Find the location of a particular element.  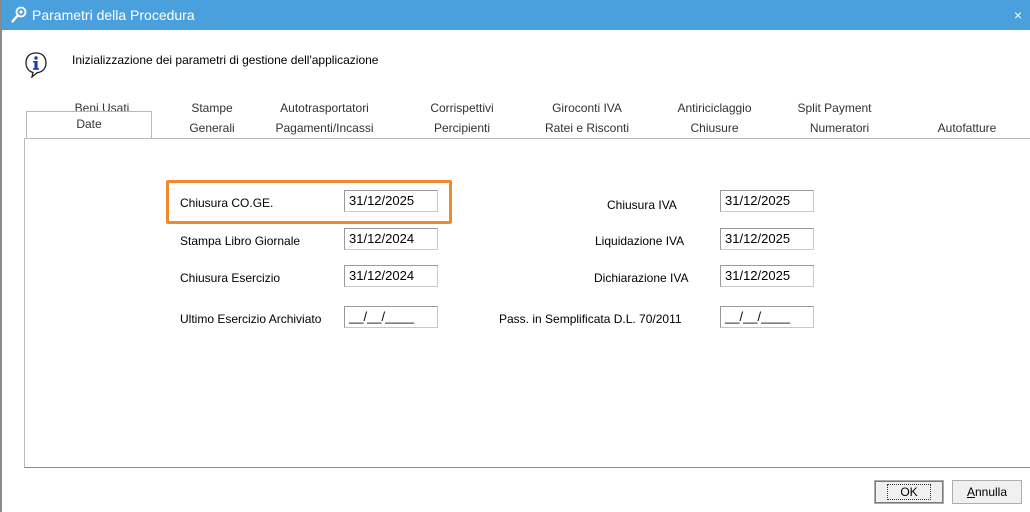

tab-chiusure: Chiusure is located at coordinates (714, 128).